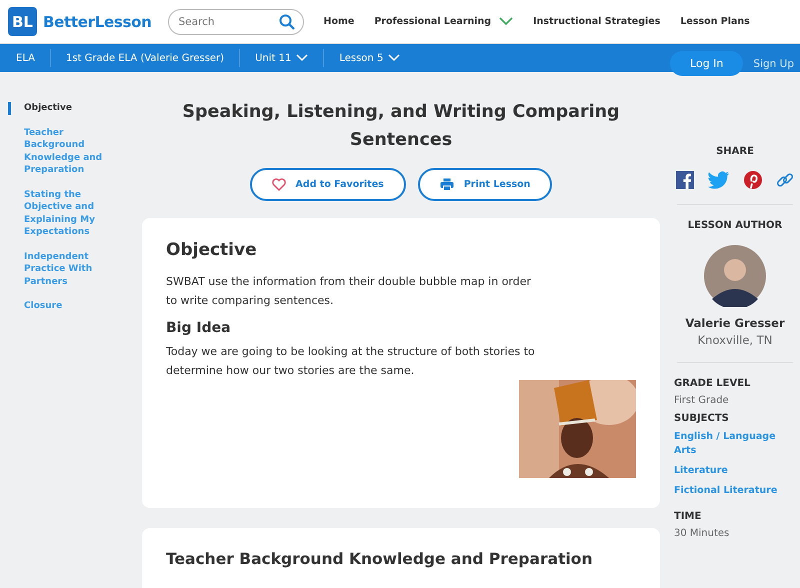  What do you see at coordinates (735, 340) in the screenshot?
I see `author-location: Knoxville, TN` at bounding box center [735, 340].